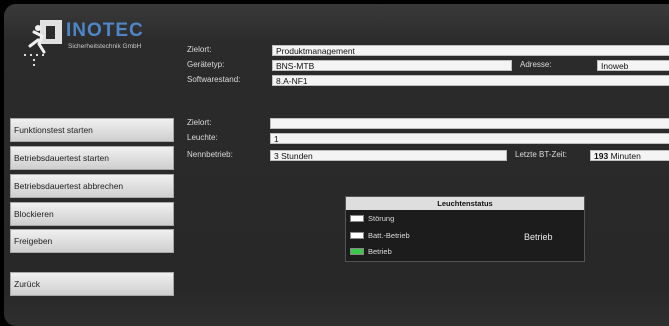  Describe the element at coordinates (536, 64) in the screenshot. I see `adresse-label: Adresse:` at that location.